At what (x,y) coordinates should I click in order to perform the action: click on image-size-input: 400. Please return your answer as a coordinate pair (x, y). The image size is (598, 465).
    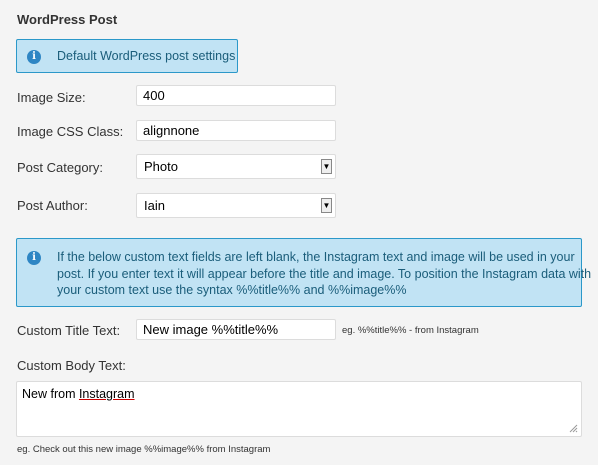
    Looking at the image, I should click on (236, 95).